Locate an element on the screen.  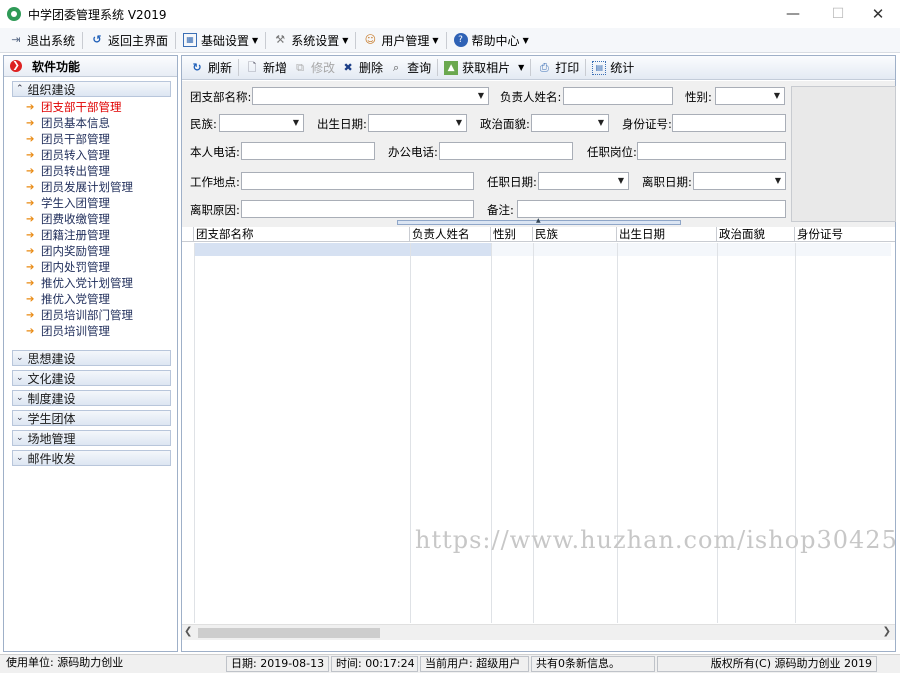
query-button: ⌕ 查询 is located at coordinates (410, 68).